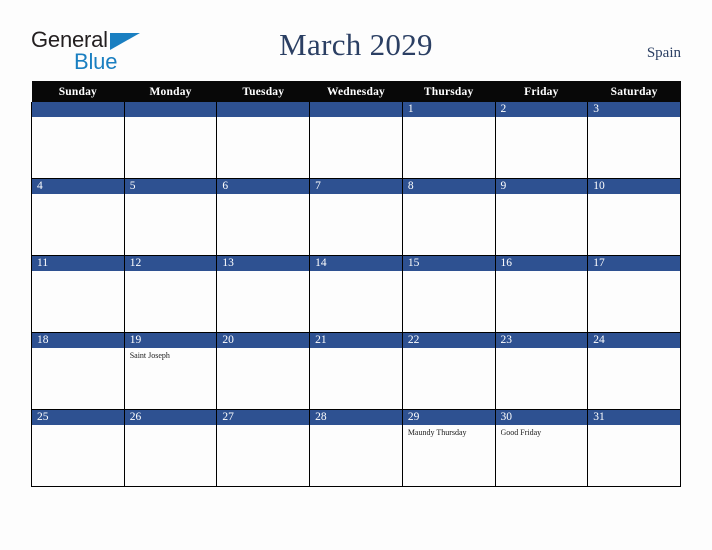 The image size is (712, 550). What do you see at coordinates (78, 263) in the screenshot?
I see `day-number: 11` at bounding box center [78, 263].